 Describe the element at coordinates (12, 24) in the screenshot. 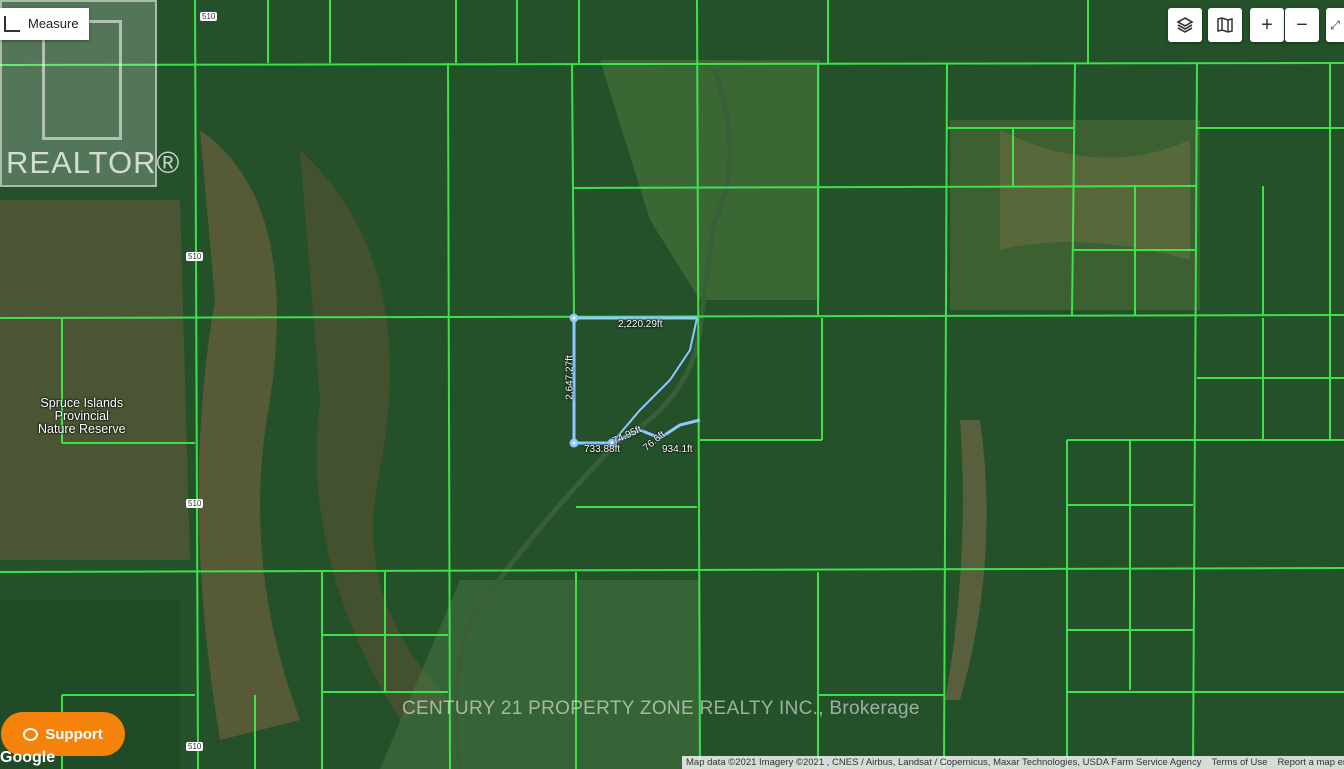

I see `ruler-icon` at that location.